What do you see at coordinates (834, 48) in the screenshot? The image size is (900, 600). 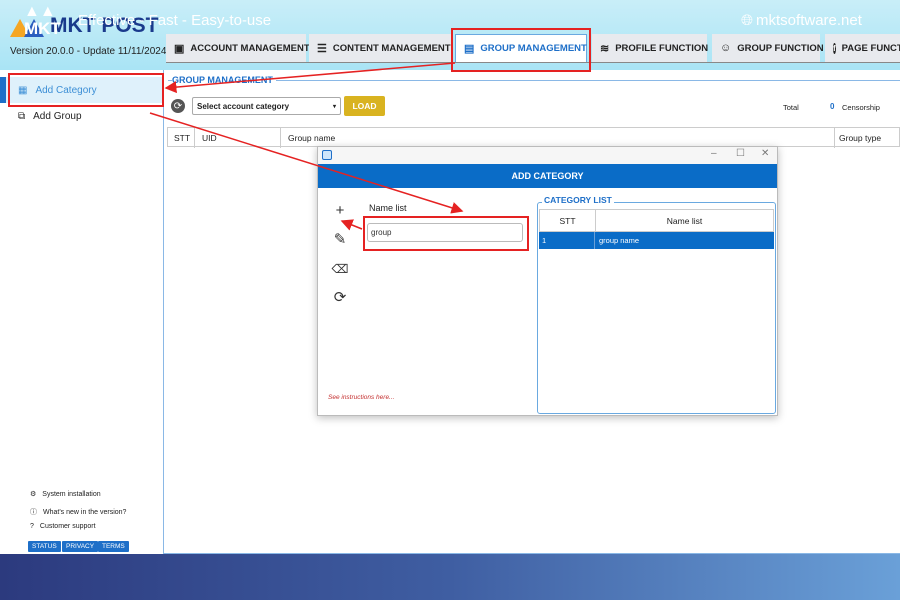 I see `facebook-icon: f` at bounding box center [834, 48].